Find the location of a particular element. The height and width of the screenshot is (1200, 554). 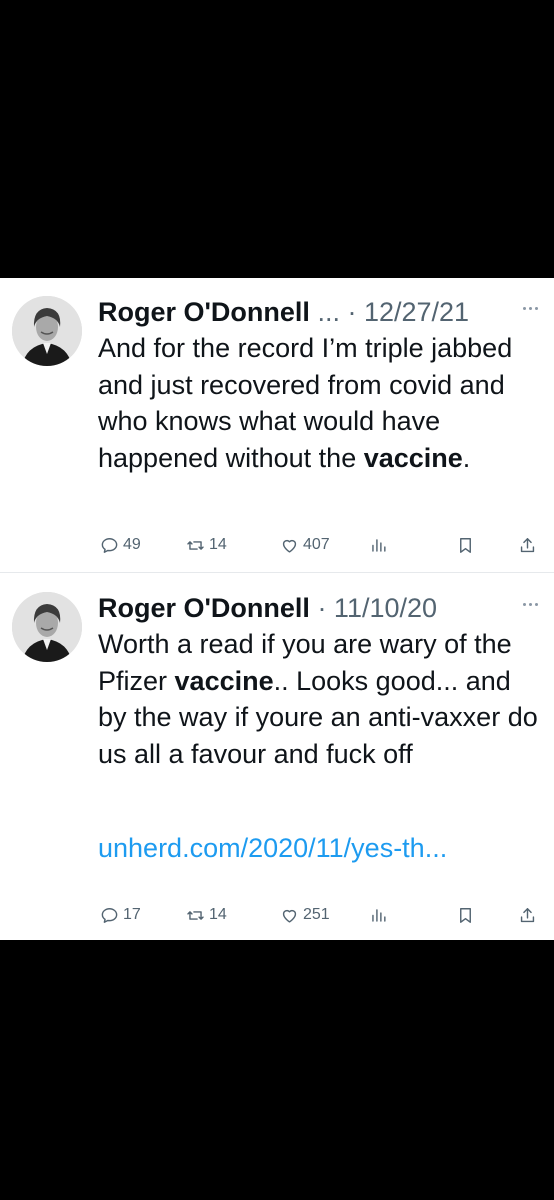

tweet-text-part: . is located at coordinates (466, 457).